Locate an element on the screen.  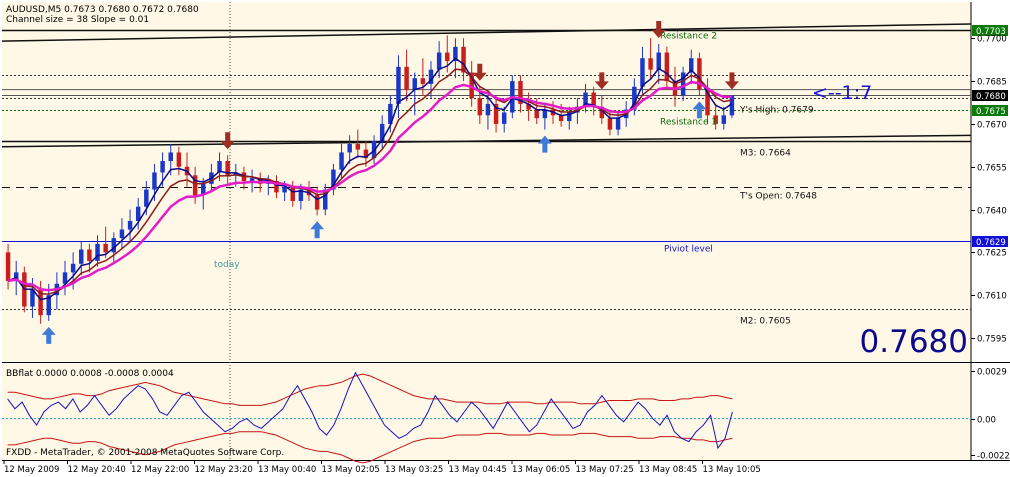
current-price-big: 0.7680 is located at coordinates (914, 342).